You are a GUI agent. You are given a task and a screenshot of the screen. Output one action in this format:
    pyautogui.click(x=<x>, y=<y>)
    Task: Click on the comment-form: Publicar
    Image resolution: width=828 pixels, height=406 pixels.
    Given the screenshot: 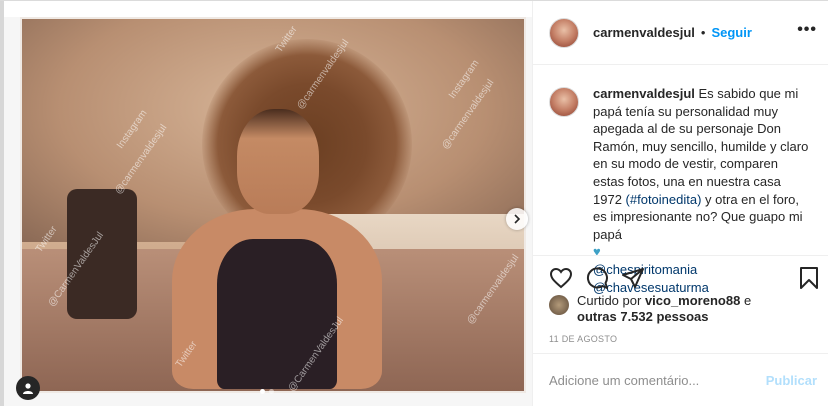 What is the action you would take?
    pyautogui.click(x=680, y=379)
    